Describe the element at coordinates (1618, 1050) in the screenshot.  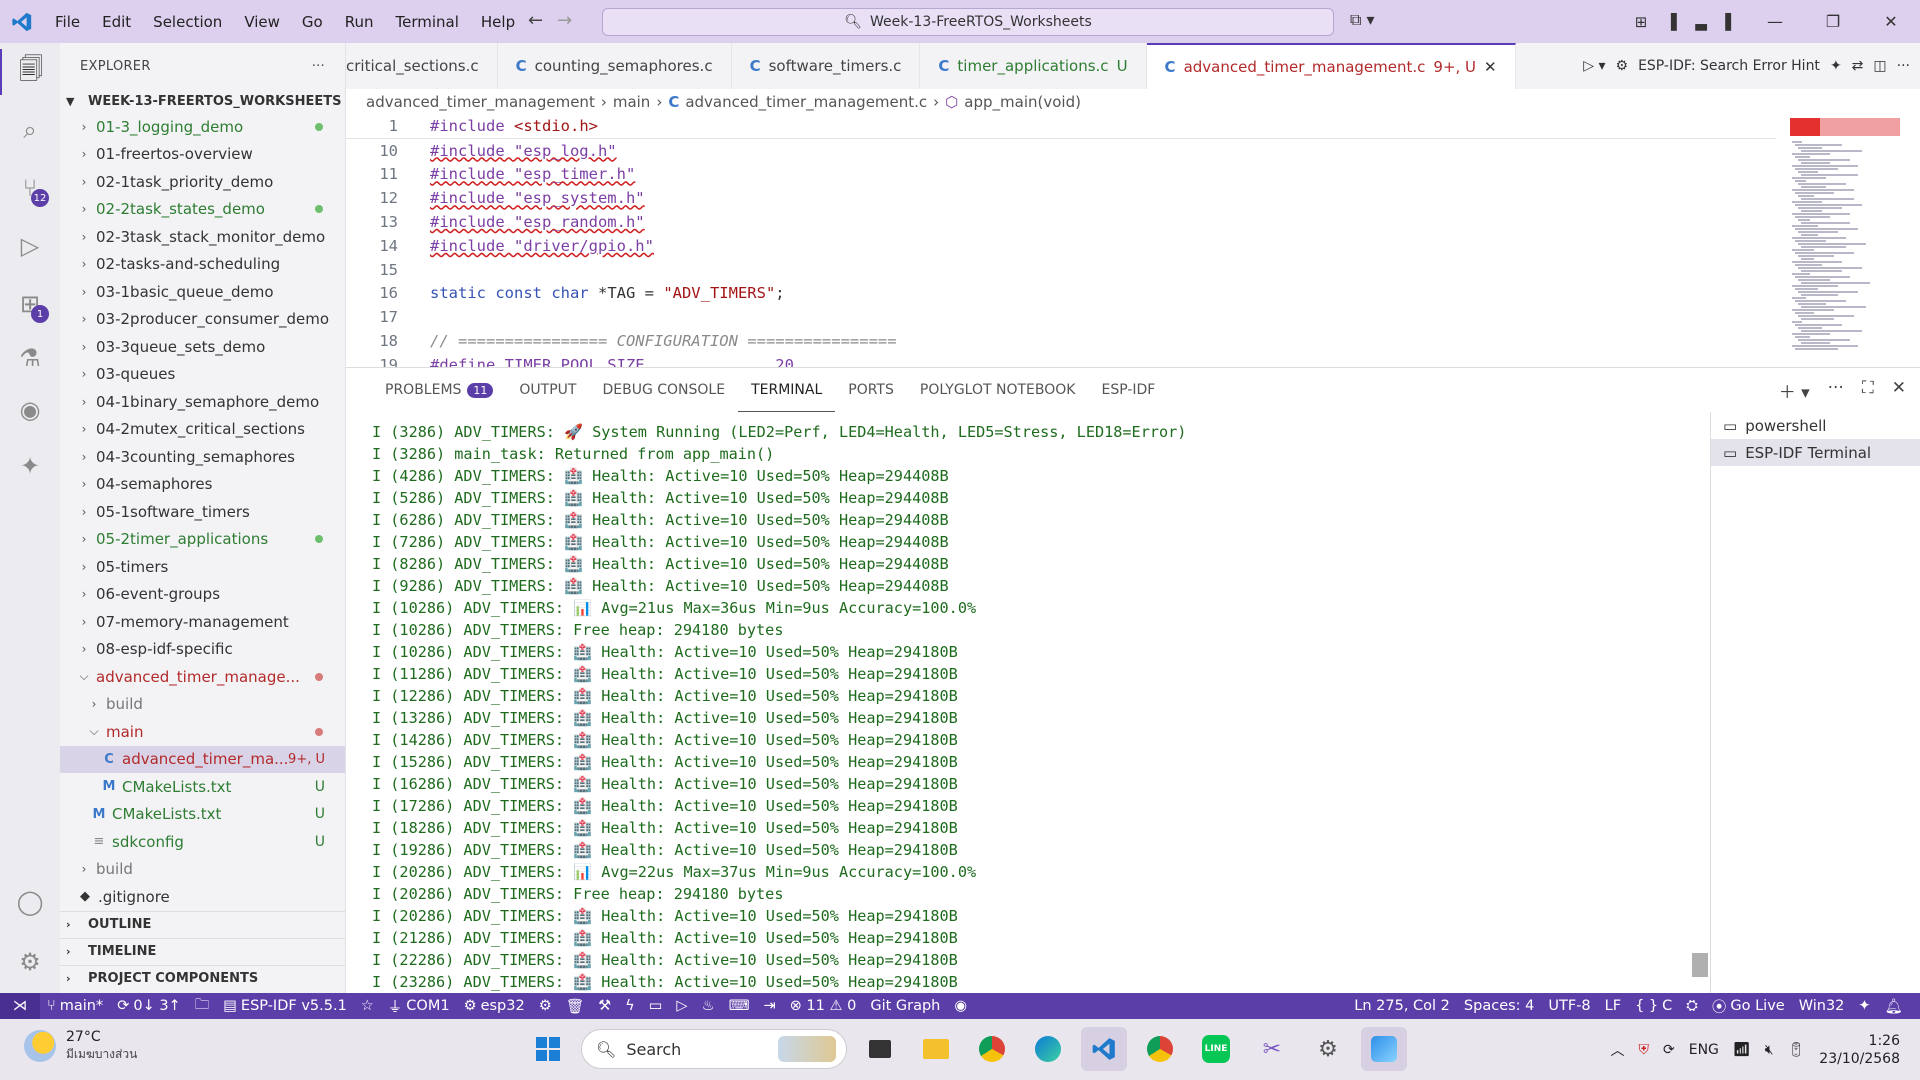
I see `chevron-up-icon: ︿` at that location.